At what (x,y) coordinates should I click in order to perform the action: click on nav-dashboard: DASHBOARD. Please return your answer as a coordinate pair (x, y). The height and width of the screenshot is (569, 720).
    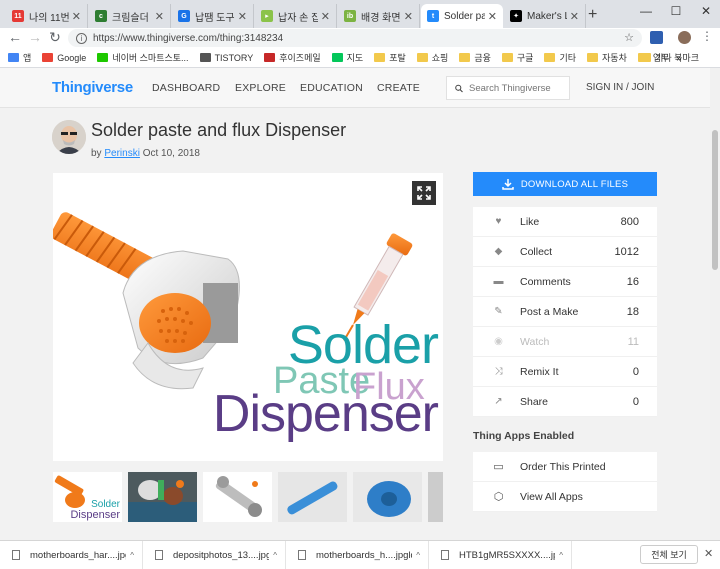
    Looking at the image, I should click on (186, 88).